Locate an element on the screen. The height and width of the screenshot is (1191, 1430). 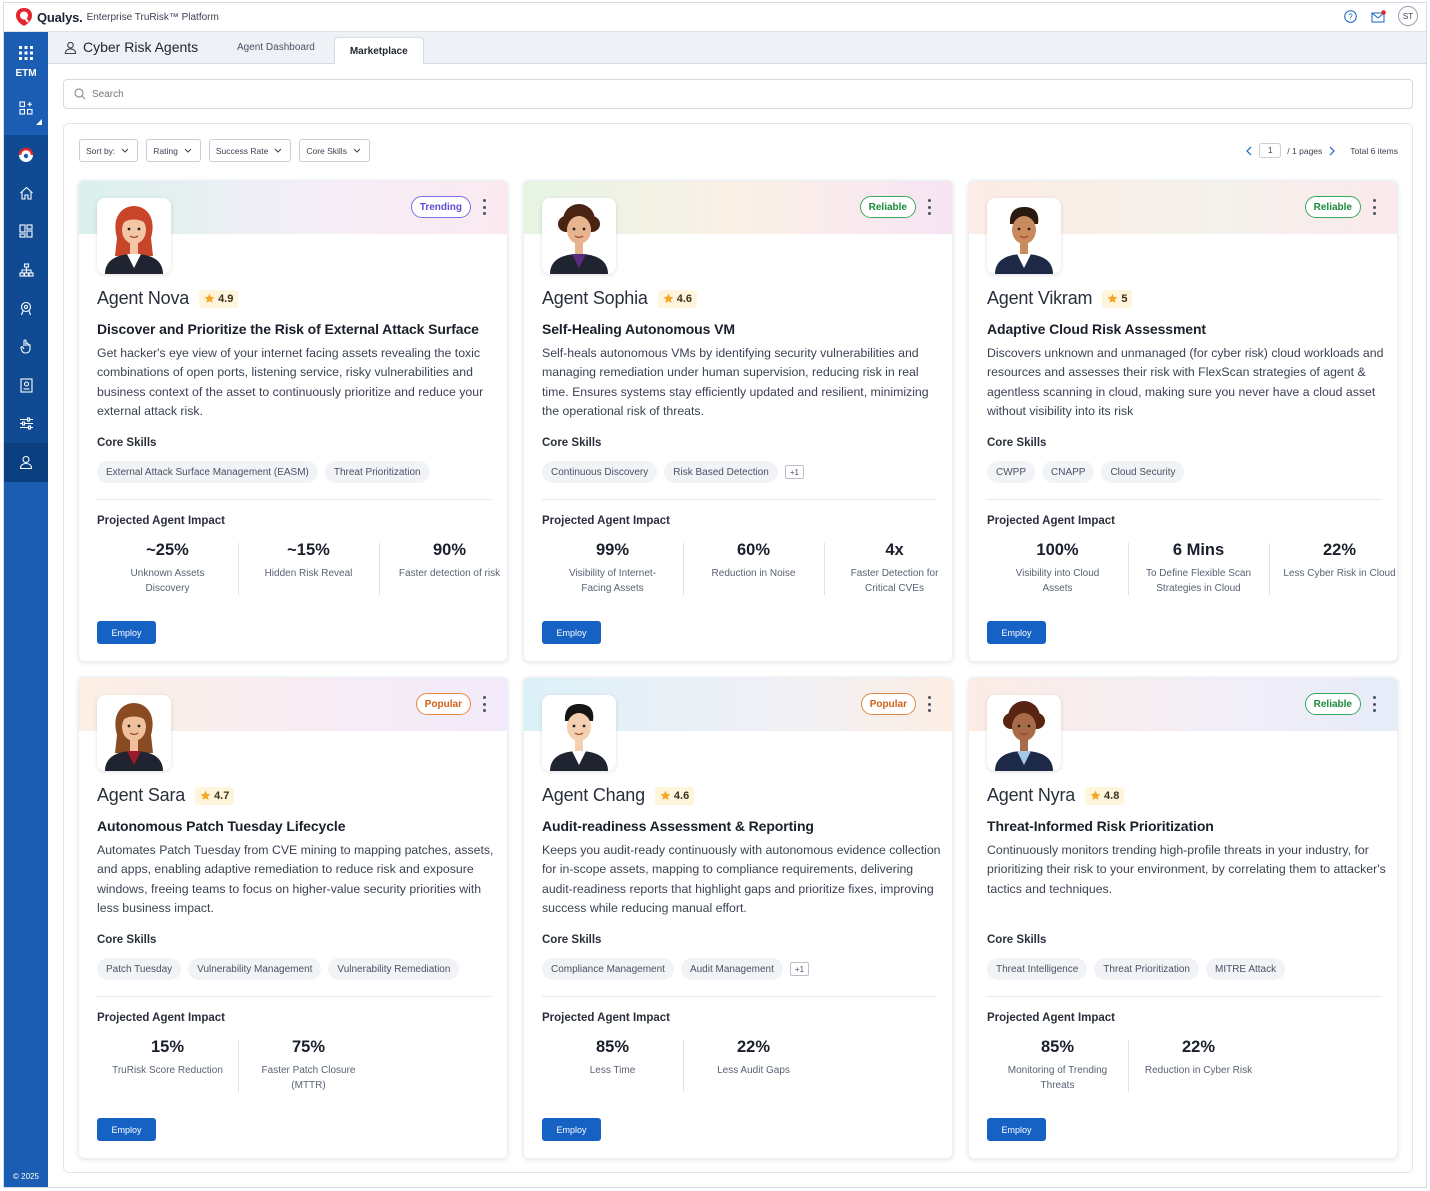
impact-description: Visibility into Cloud Assets is located at coordinates (1057, 581).